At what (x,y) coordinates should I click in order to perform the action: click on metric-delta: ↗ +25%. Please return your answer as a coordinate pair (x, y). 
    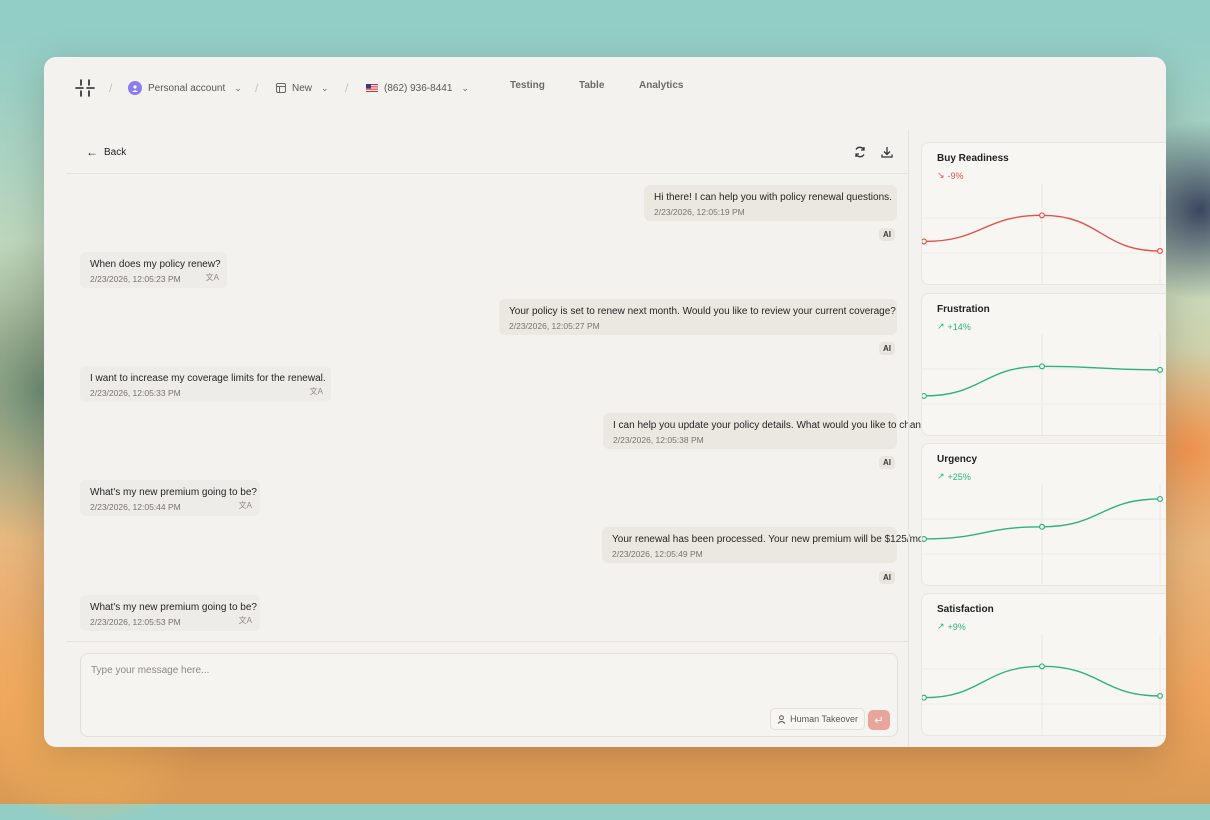
    Looking at the image, I should click on (954, 476).